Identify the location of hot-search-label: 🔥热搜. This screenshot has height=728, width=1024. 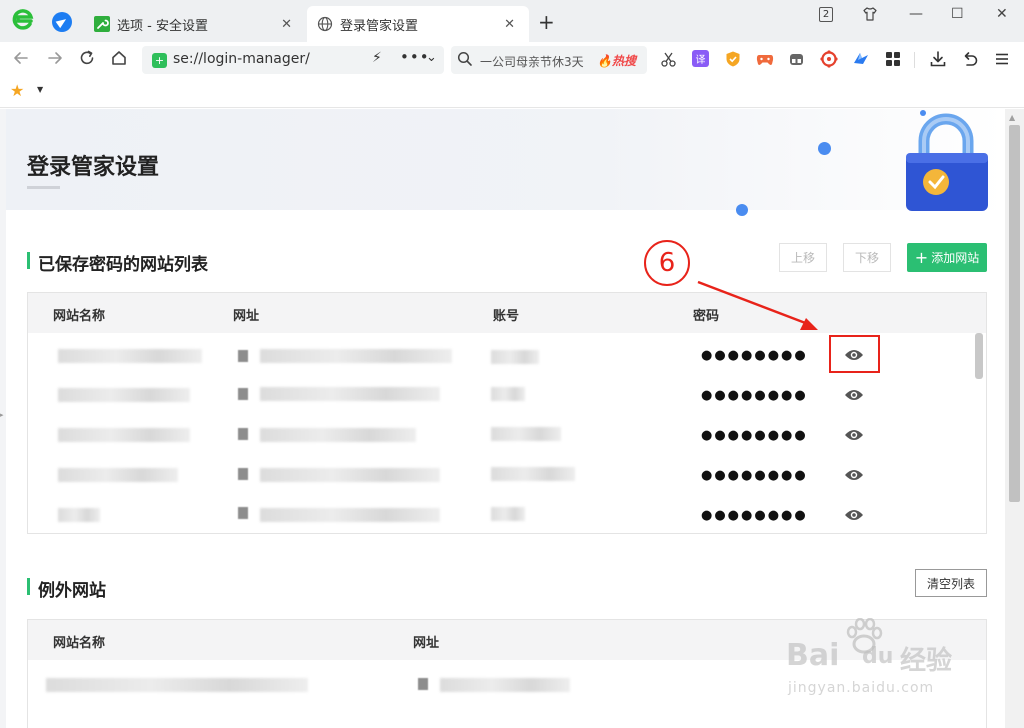
(616, 60).